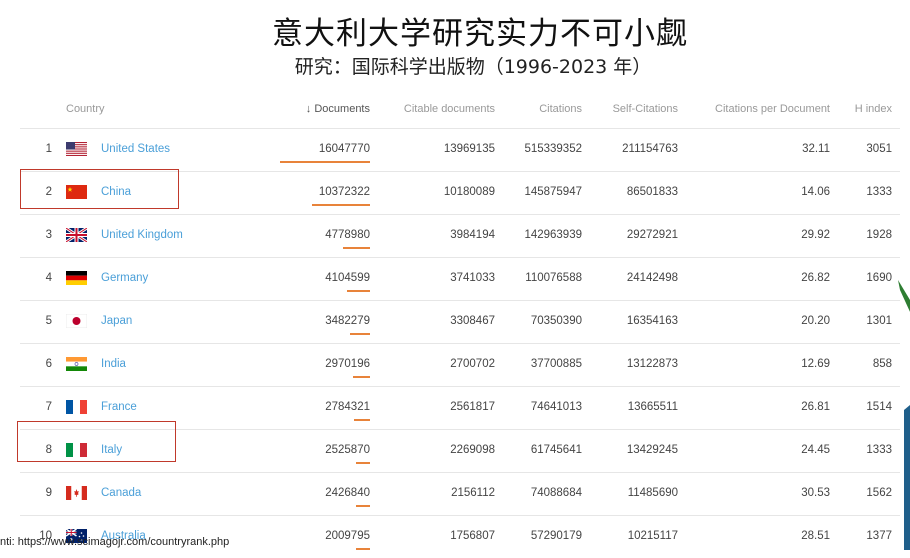  What do you see at coordinates (815, 407) in the screenshot?
I see `citations-per-document-cell: 26.81` at bounding box center [815, 407].